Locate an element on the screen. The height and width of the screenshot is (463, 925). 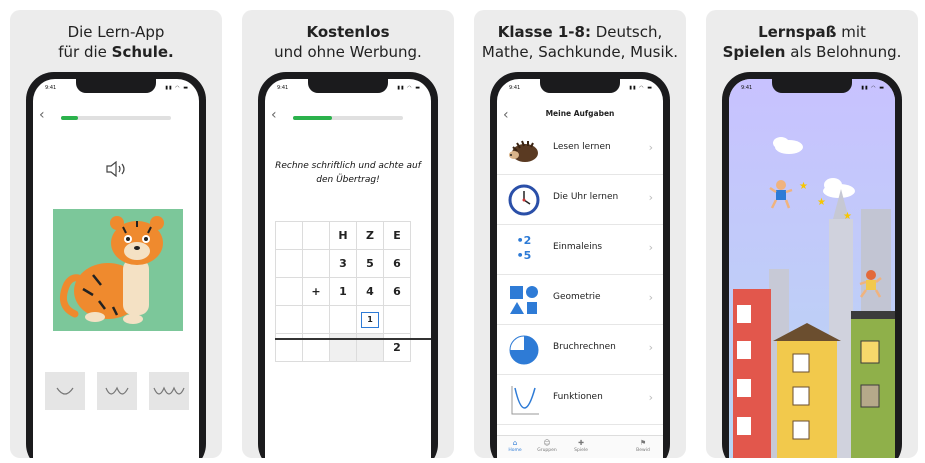
list-item-label: Die Uhr lernen is located at coordinates (586, 197).